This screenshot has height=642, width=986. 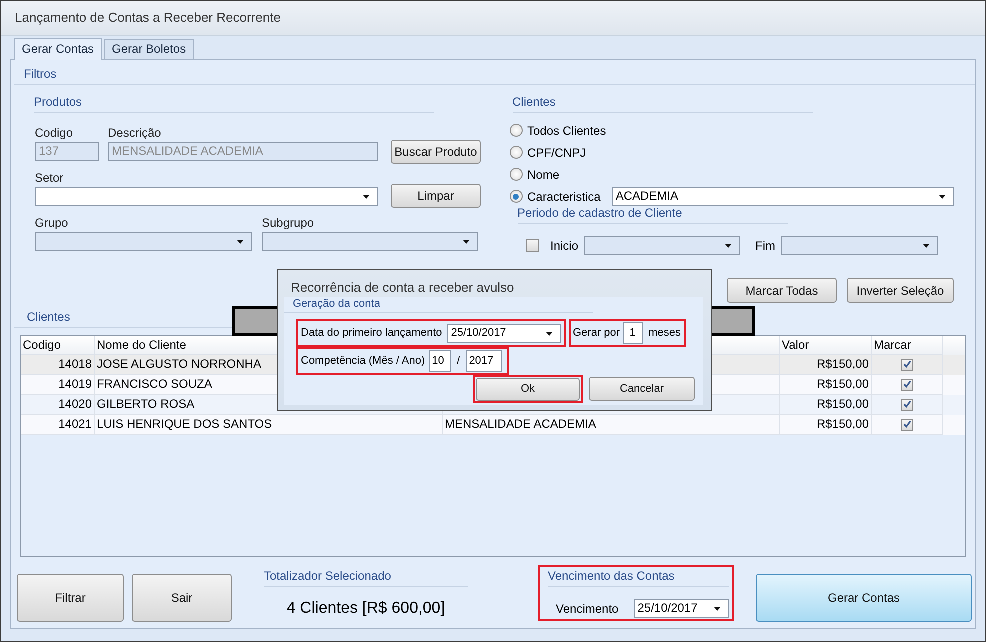 I want to click on field-label: Grupo, so click(x=52, y=223).